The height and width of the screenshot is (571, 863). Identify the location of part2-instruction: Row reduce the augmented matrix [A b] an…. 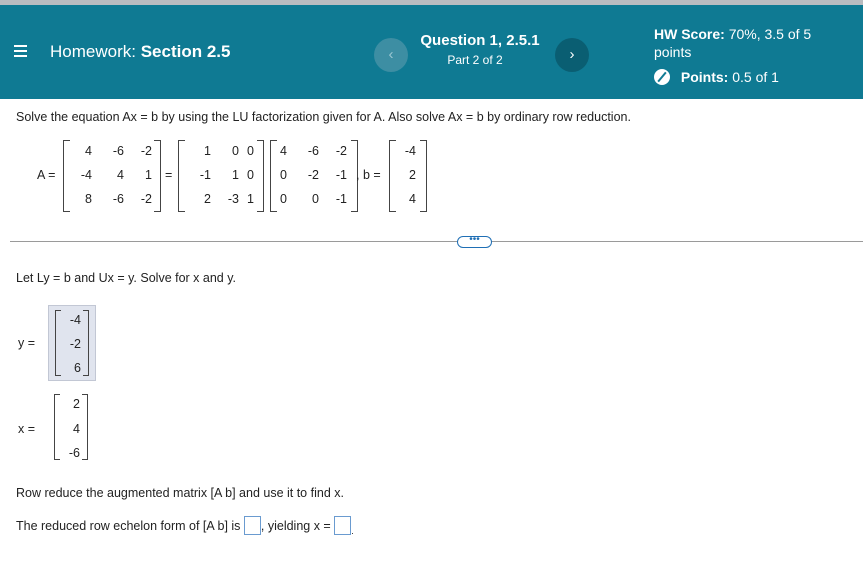
(180, 493).